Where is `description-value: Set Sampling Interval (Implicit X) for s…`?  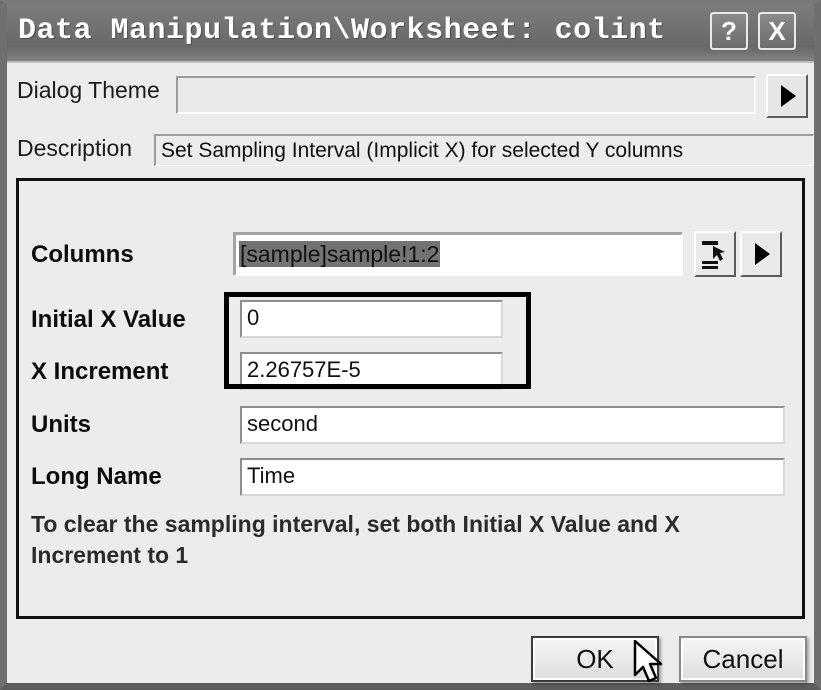
description-value: Set Sampling Interval (Implicit X) for s… is located at coordinates (484, 150).